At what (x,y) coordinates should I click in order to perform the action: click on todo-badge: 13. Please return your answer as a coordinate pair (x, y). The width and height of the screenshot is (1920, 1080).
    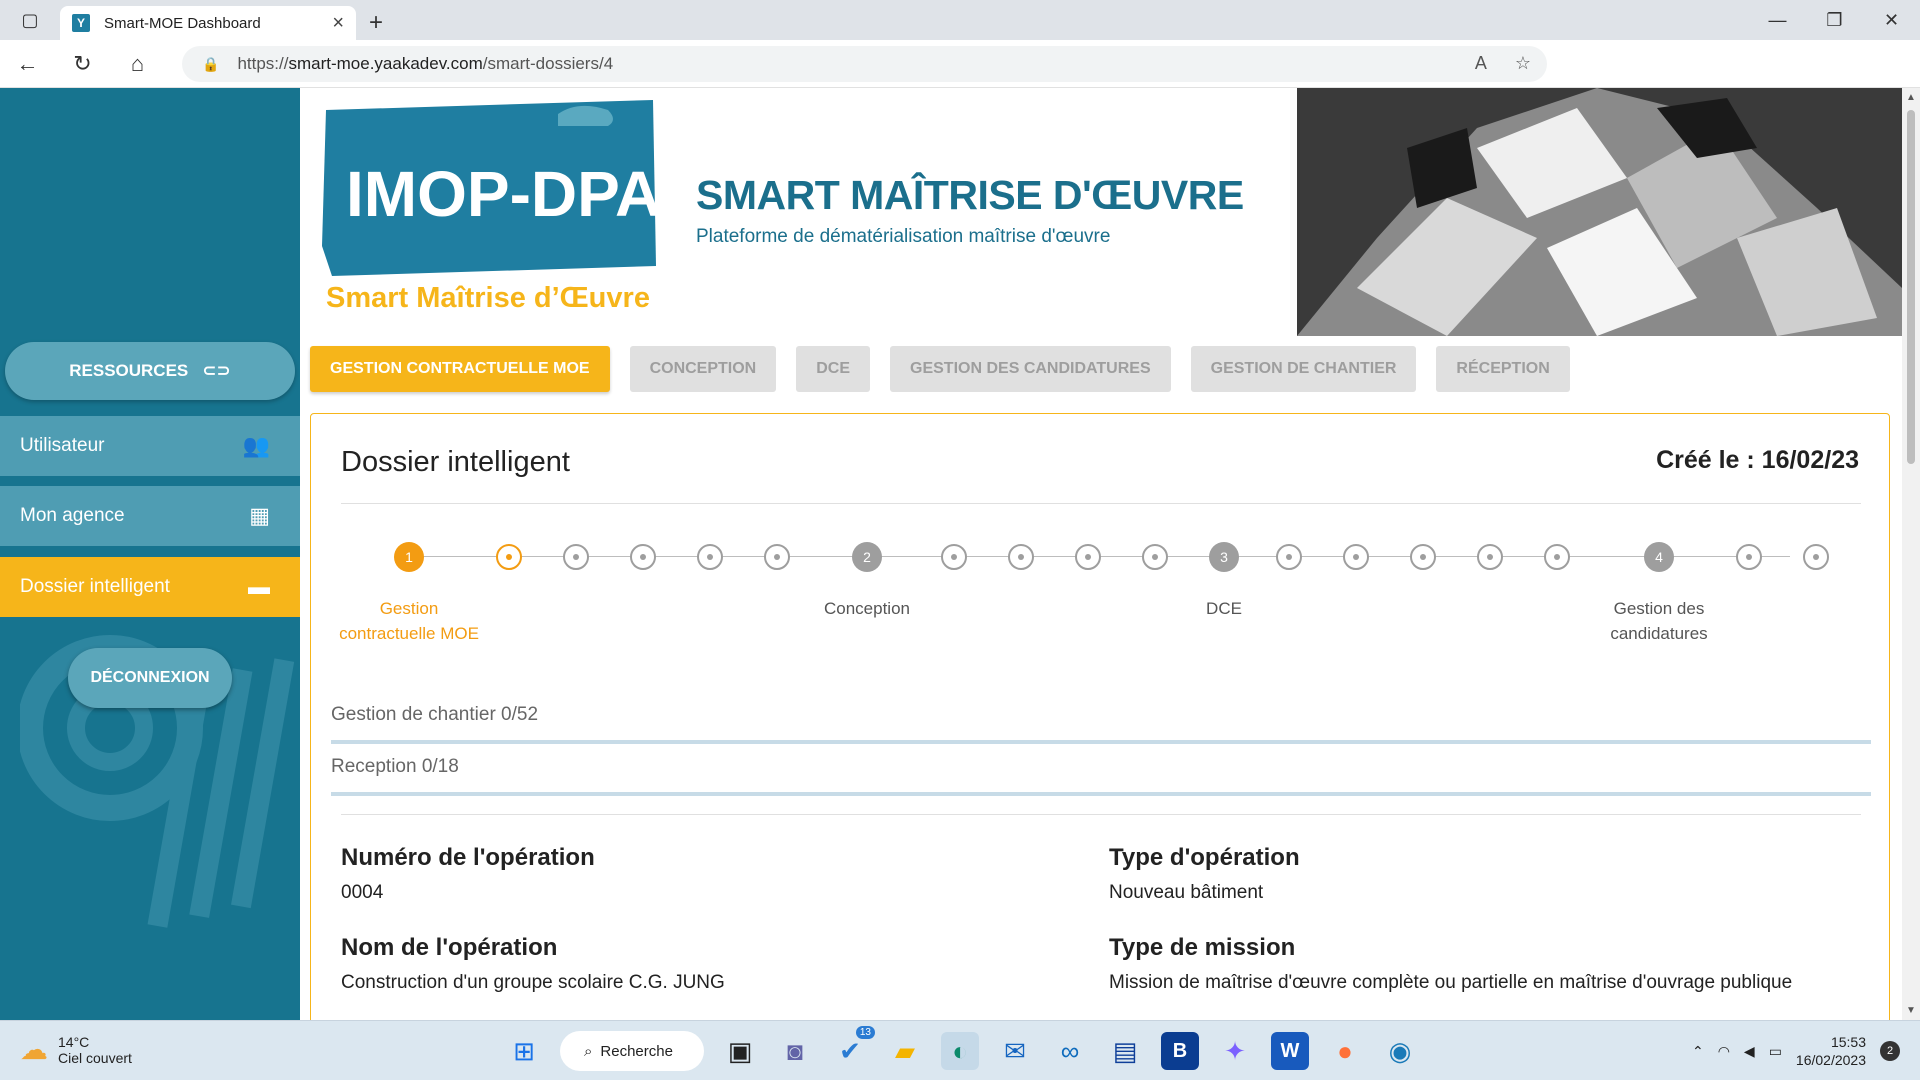
    Looking at the image, I should click on (865, 1032).